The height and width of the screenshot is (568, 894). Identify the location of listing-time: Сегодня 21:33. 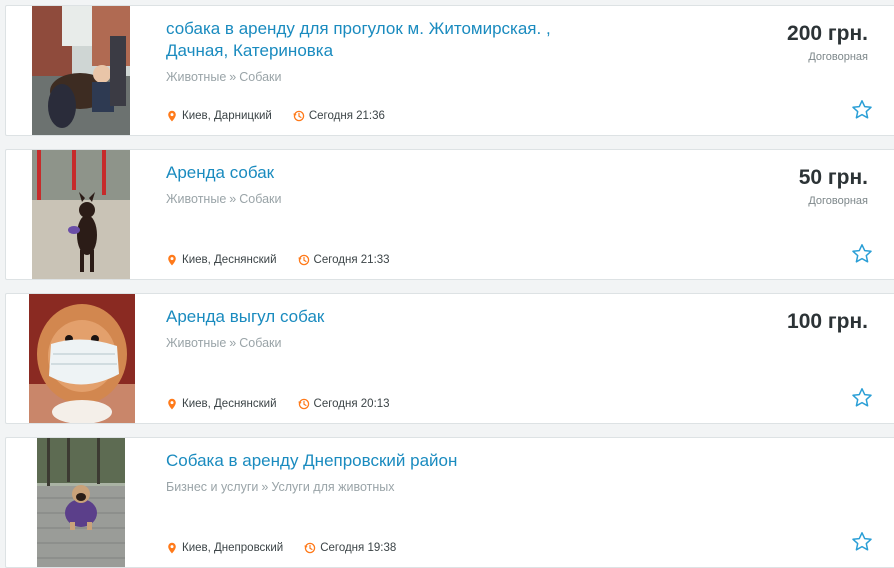
(351, 260).